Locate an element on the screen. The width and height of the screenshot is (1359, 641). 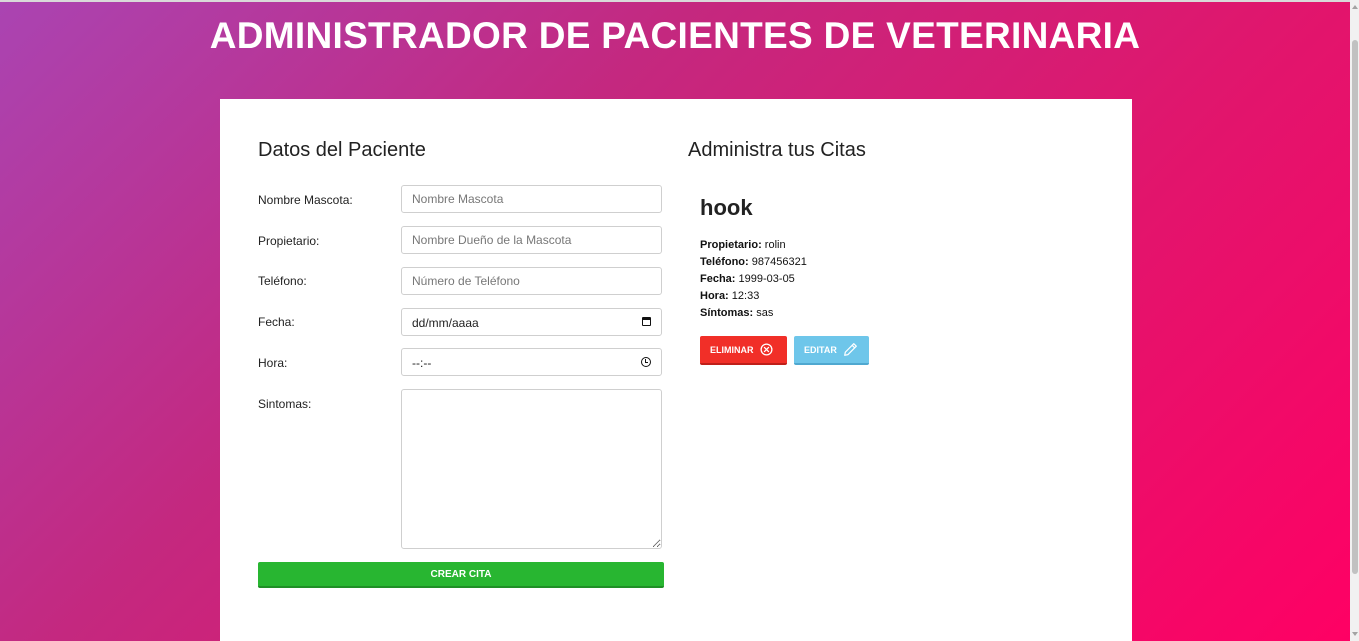
hora-input: --:-- is located at coordinates (531, 362).